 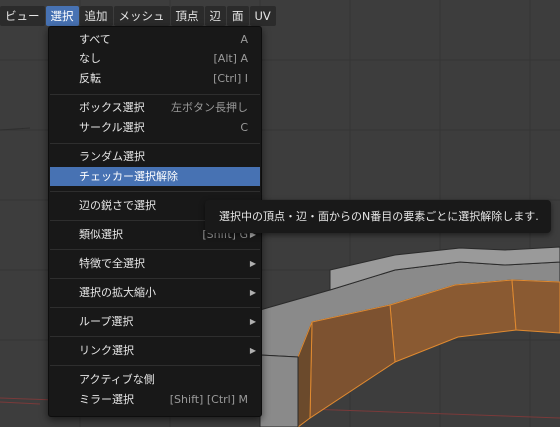 I want to click on menu-item-label: ランダム選択, so click(x=112, y=156).